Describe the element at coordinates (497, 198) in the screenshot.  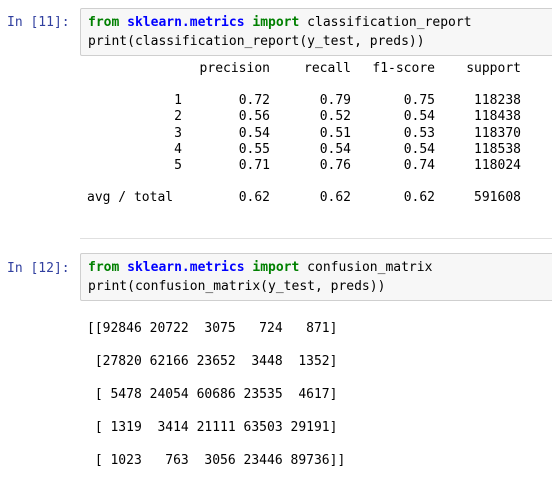
I see `total-support: 591608` at that location.